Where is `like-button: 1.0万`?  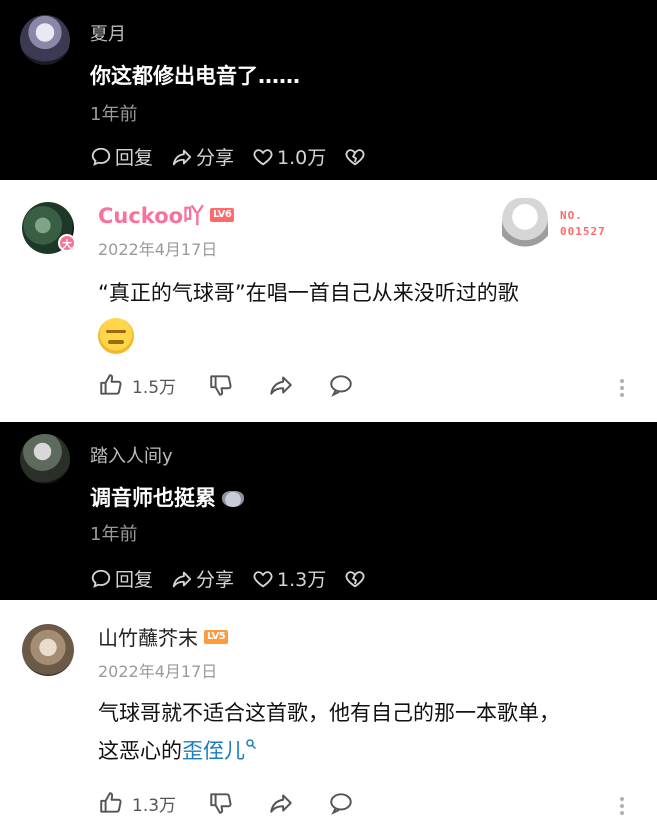
like-button: 1.0万 is located at coordinates (289, 156).